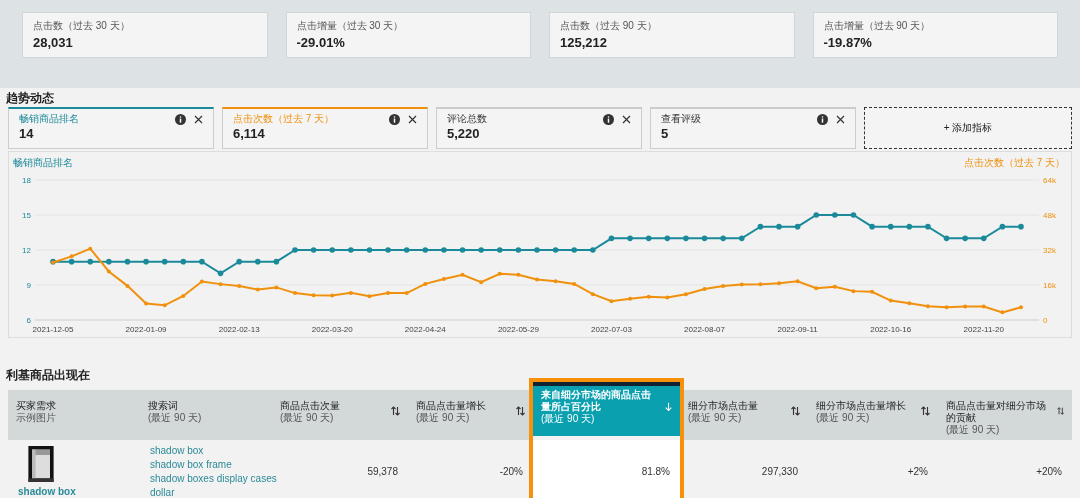 Image resolution: width=1080 pixels, height=498 pixels. Describe the element at coordinates (191, 464) in the screenshot. I see `search-term-link: shadow box frame` at that location.